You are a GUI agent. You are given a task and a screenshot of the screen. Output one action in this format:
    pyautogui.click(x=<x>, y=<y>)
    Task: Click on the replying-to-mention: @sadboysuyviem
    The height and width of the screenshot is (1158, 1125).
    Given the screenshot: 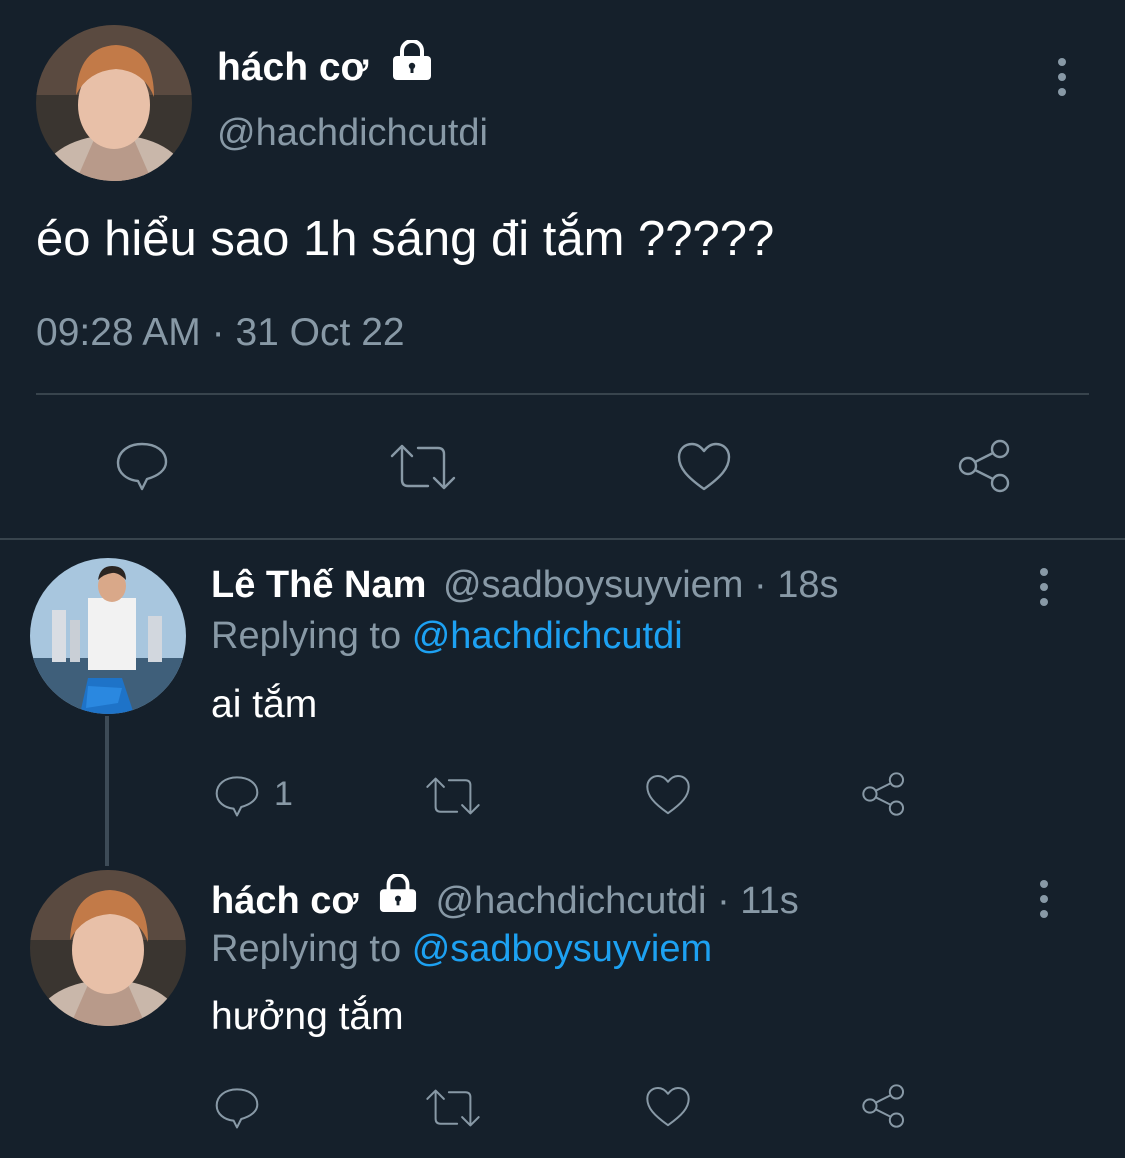 What is the action you would take?
    pyautogui.click(x=562, y=949)
    